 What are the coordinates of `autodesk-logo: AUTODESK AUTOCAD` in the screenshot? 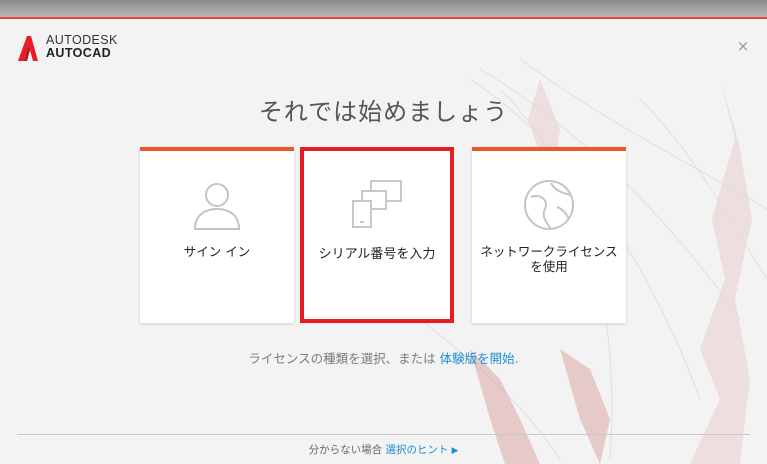 It's located at (67, 48).